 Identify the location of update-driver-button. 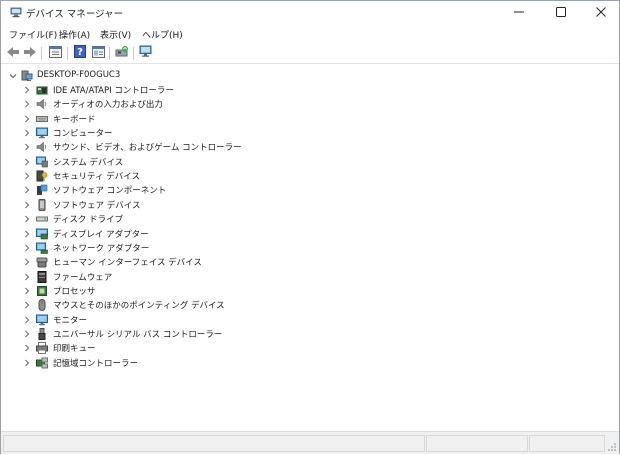
(122, 53).